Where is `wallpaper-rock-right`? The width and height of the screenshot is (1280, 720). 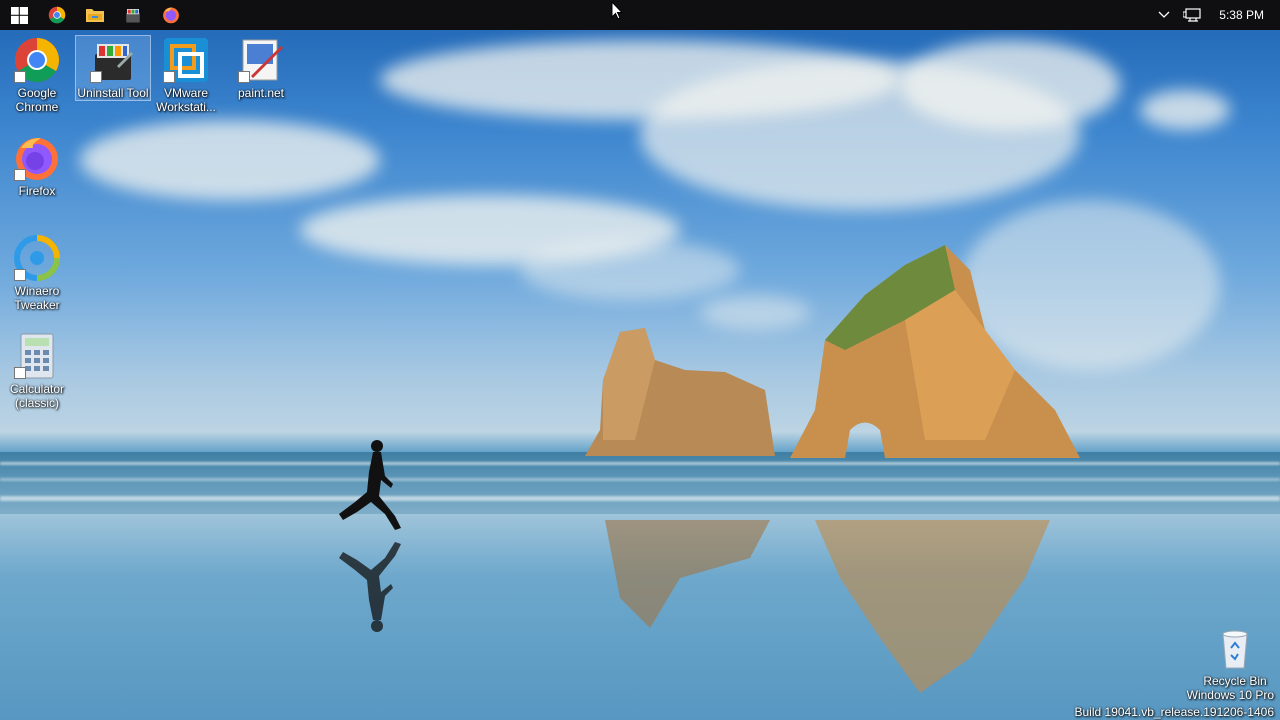 wallpaper-rock-right is located at coordinates (935, 351).